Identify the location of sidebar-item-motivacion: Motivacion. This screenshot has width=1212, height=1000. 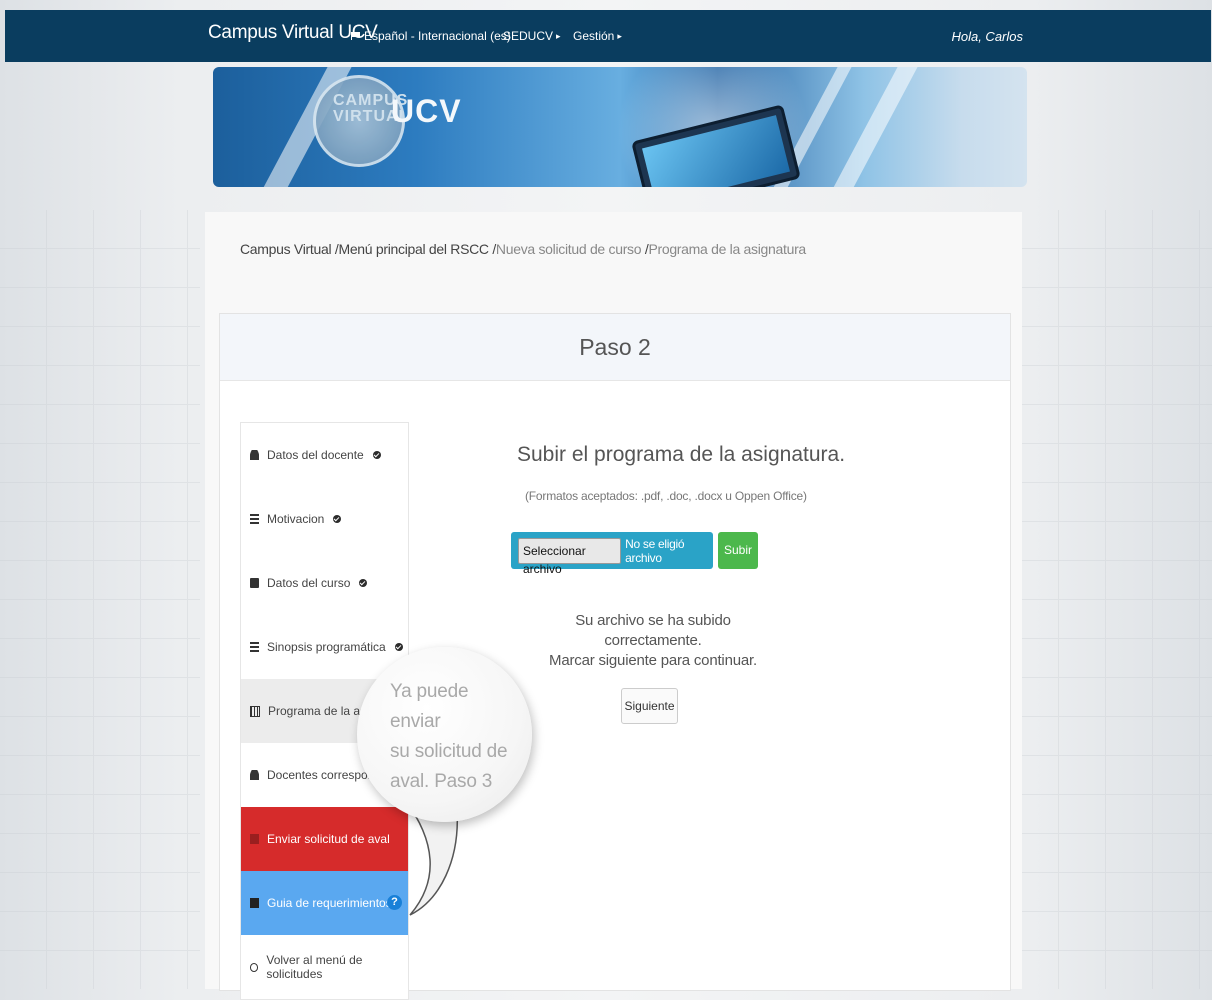
(324, 519).